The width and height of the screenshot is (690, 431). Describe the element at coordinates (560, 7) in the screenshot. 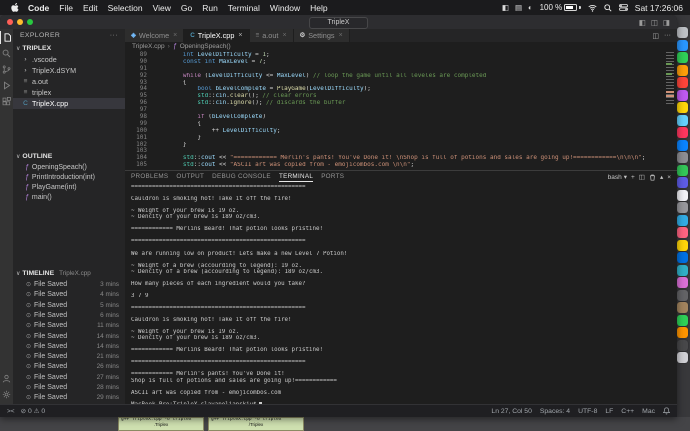

I see `battery-indicator: 100 %` at that location.